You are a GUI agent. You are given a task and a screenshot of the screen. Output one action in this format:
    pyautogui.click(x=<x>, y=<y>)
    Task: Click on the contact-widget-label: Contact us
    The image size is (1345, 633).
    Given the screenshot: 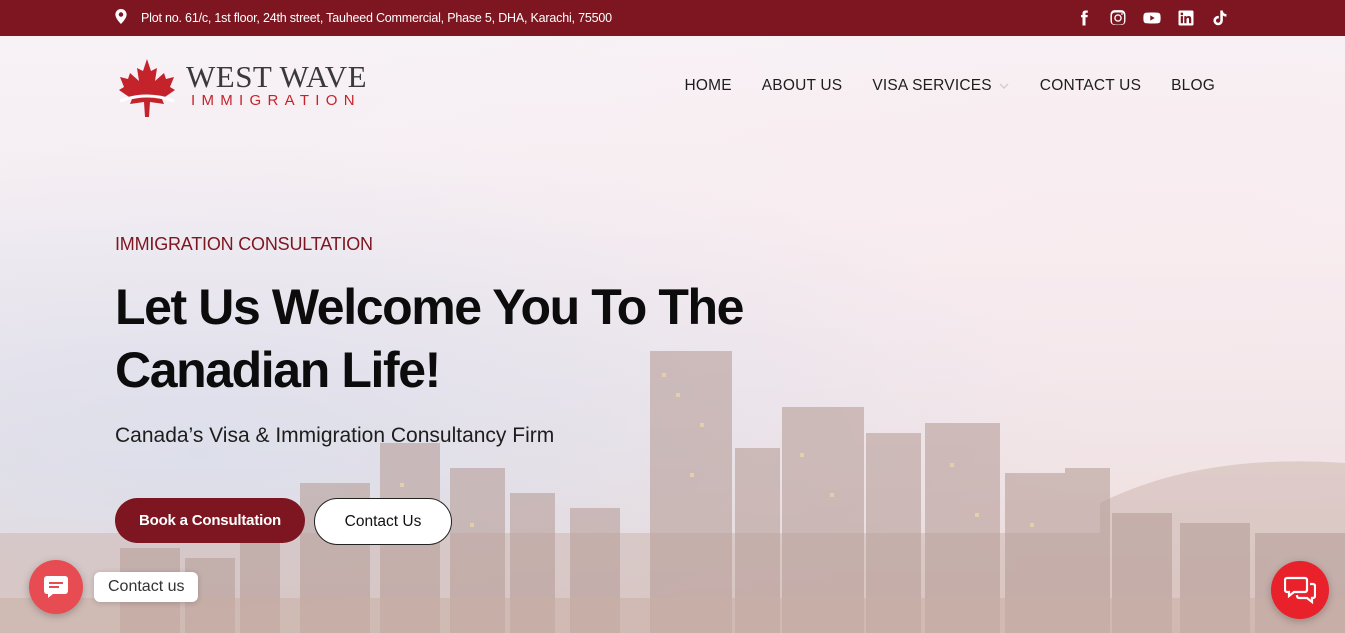 What is the action you would take?
    pyautogui.click(x=146, y=587)
    